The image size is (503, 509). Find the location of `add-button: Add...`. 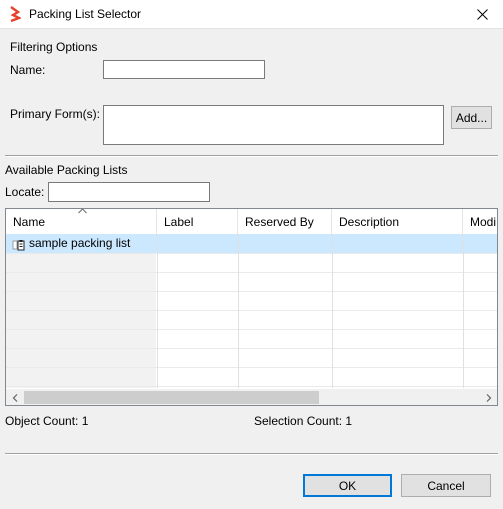

add-button: Add... is located at coordinates (471, 117).